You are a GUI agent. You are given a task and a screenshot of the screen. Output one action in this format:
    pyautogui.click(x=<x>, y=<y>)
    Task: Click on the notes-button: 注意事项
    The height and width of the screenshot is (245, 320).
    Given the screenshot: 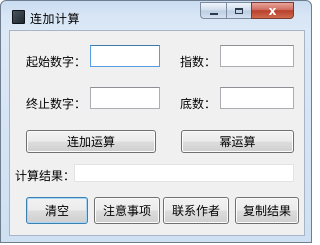 What is the action you would take?
    pyautogui.click(x=127, y=210)
    